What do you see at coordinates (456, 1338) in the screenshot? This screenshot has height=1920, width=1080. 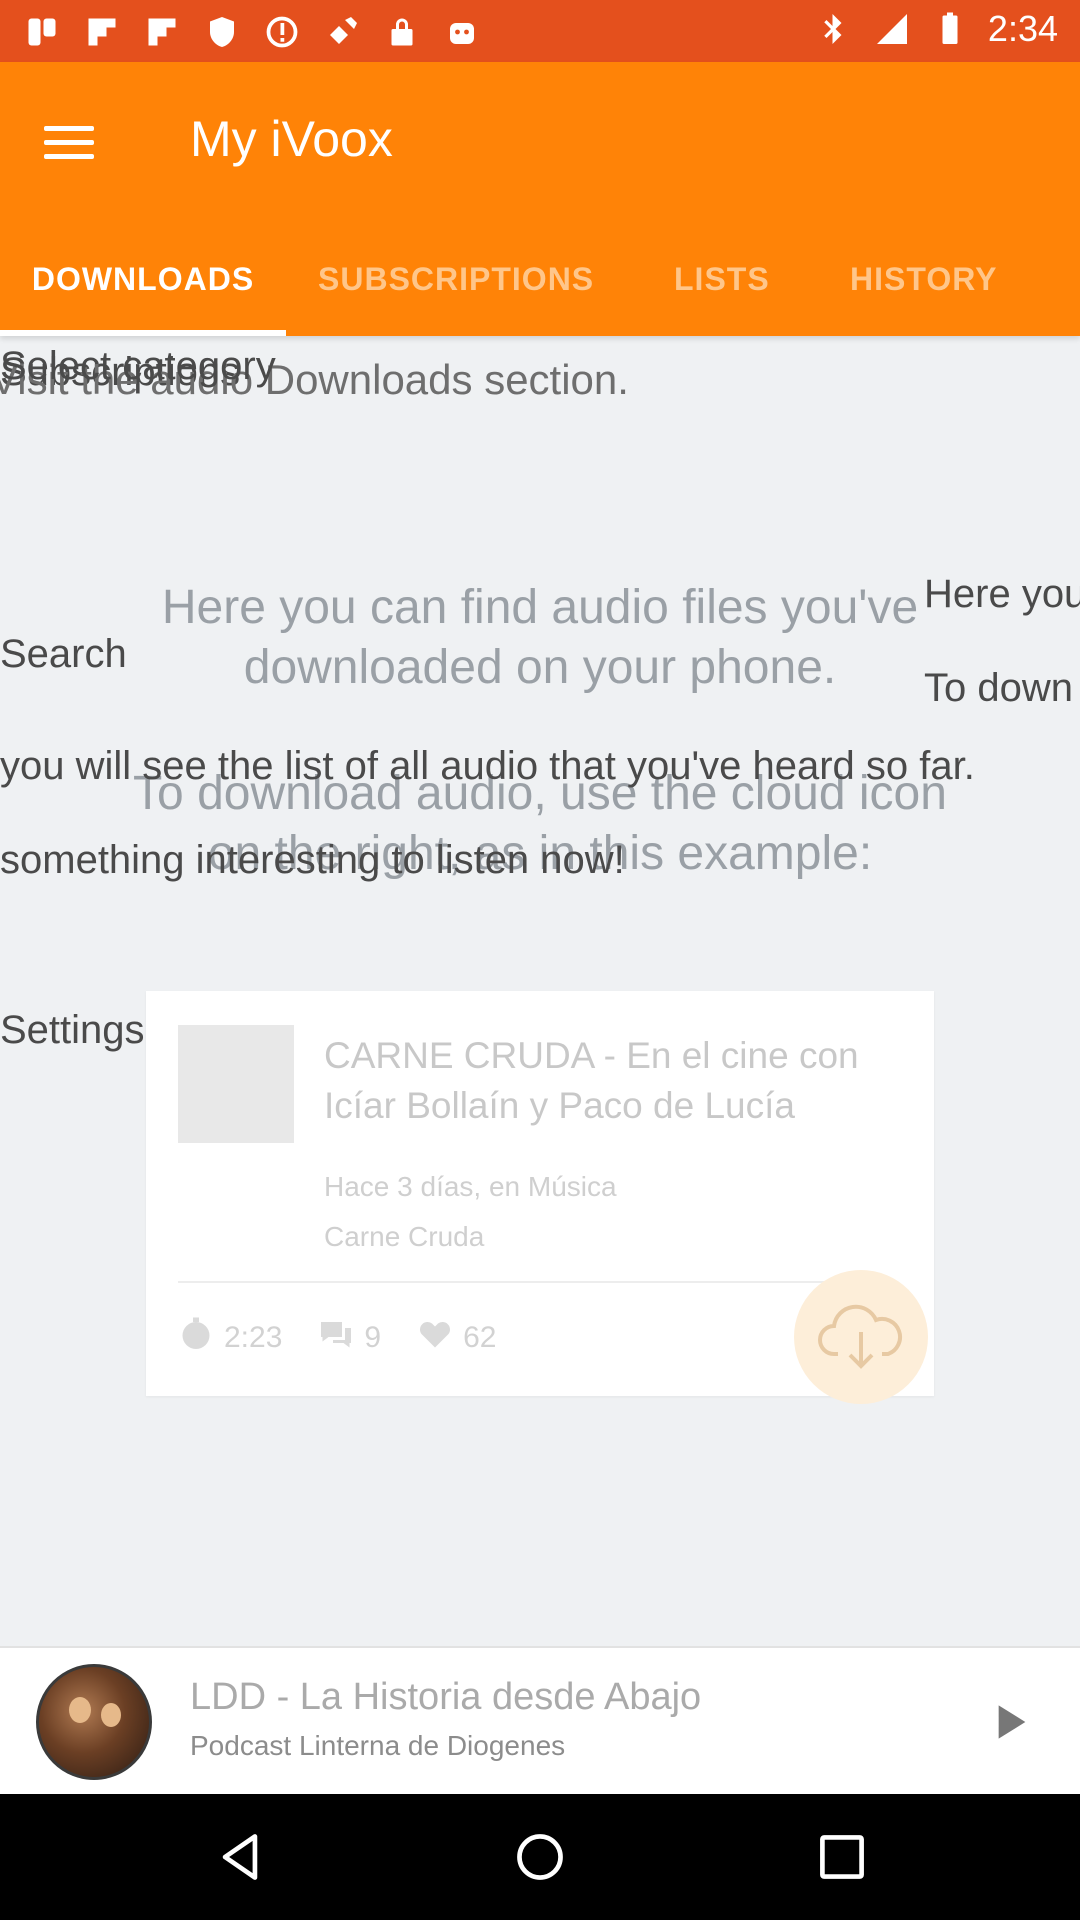 I see `likes-stat: 62` at bounding box center [456, 1338].